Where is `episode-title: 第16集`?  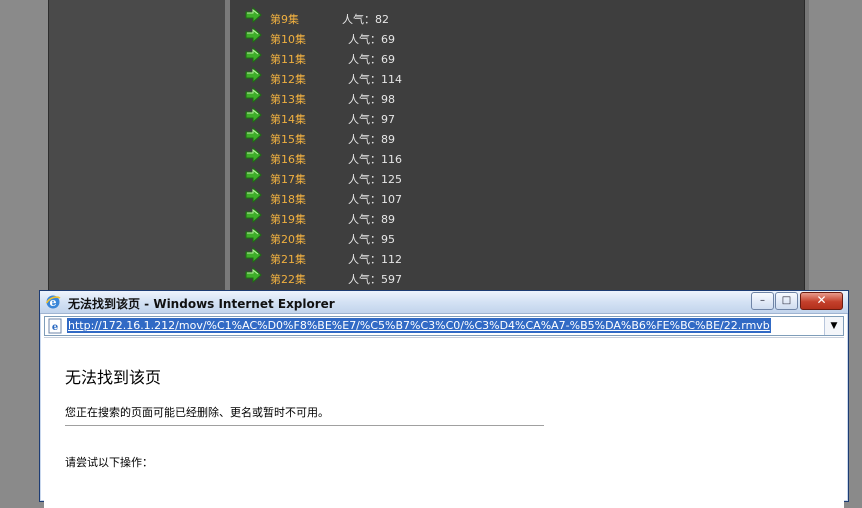 episode-title: 第16集 is located at coordinates (288, 160).